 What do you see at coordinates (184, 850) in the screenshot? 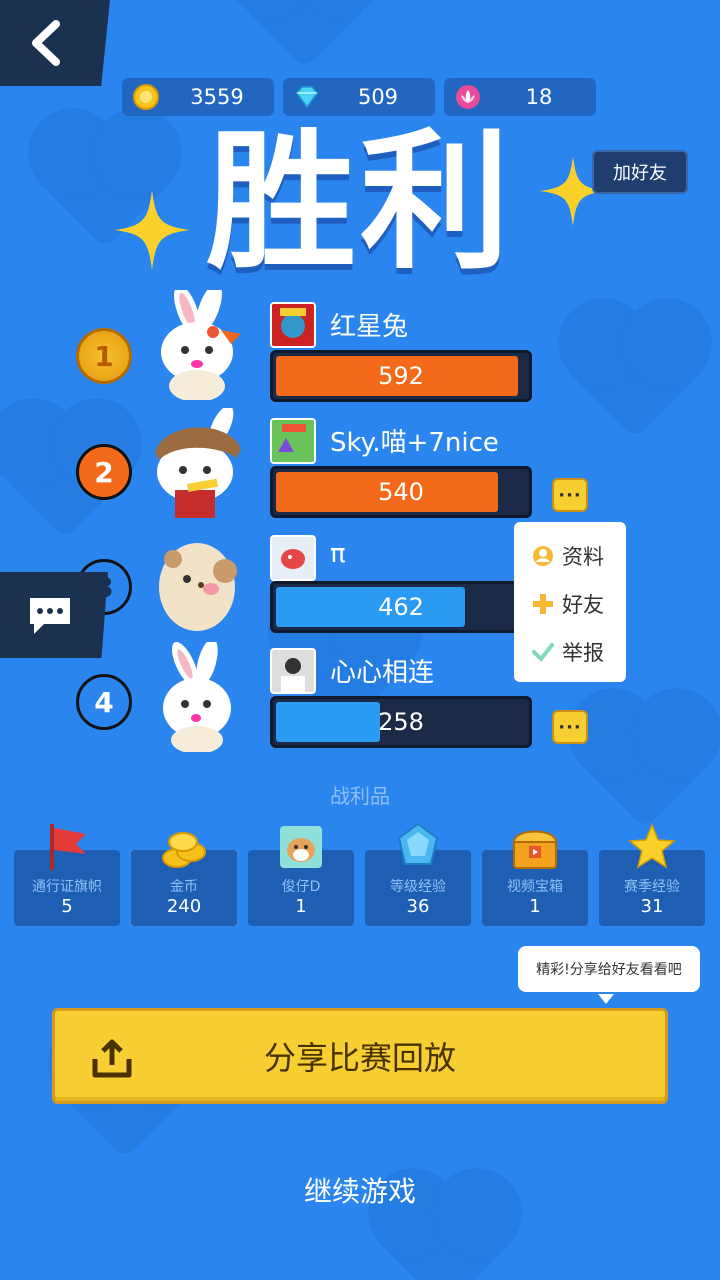
I see `coins-icon` at bounding box center [184, 850].